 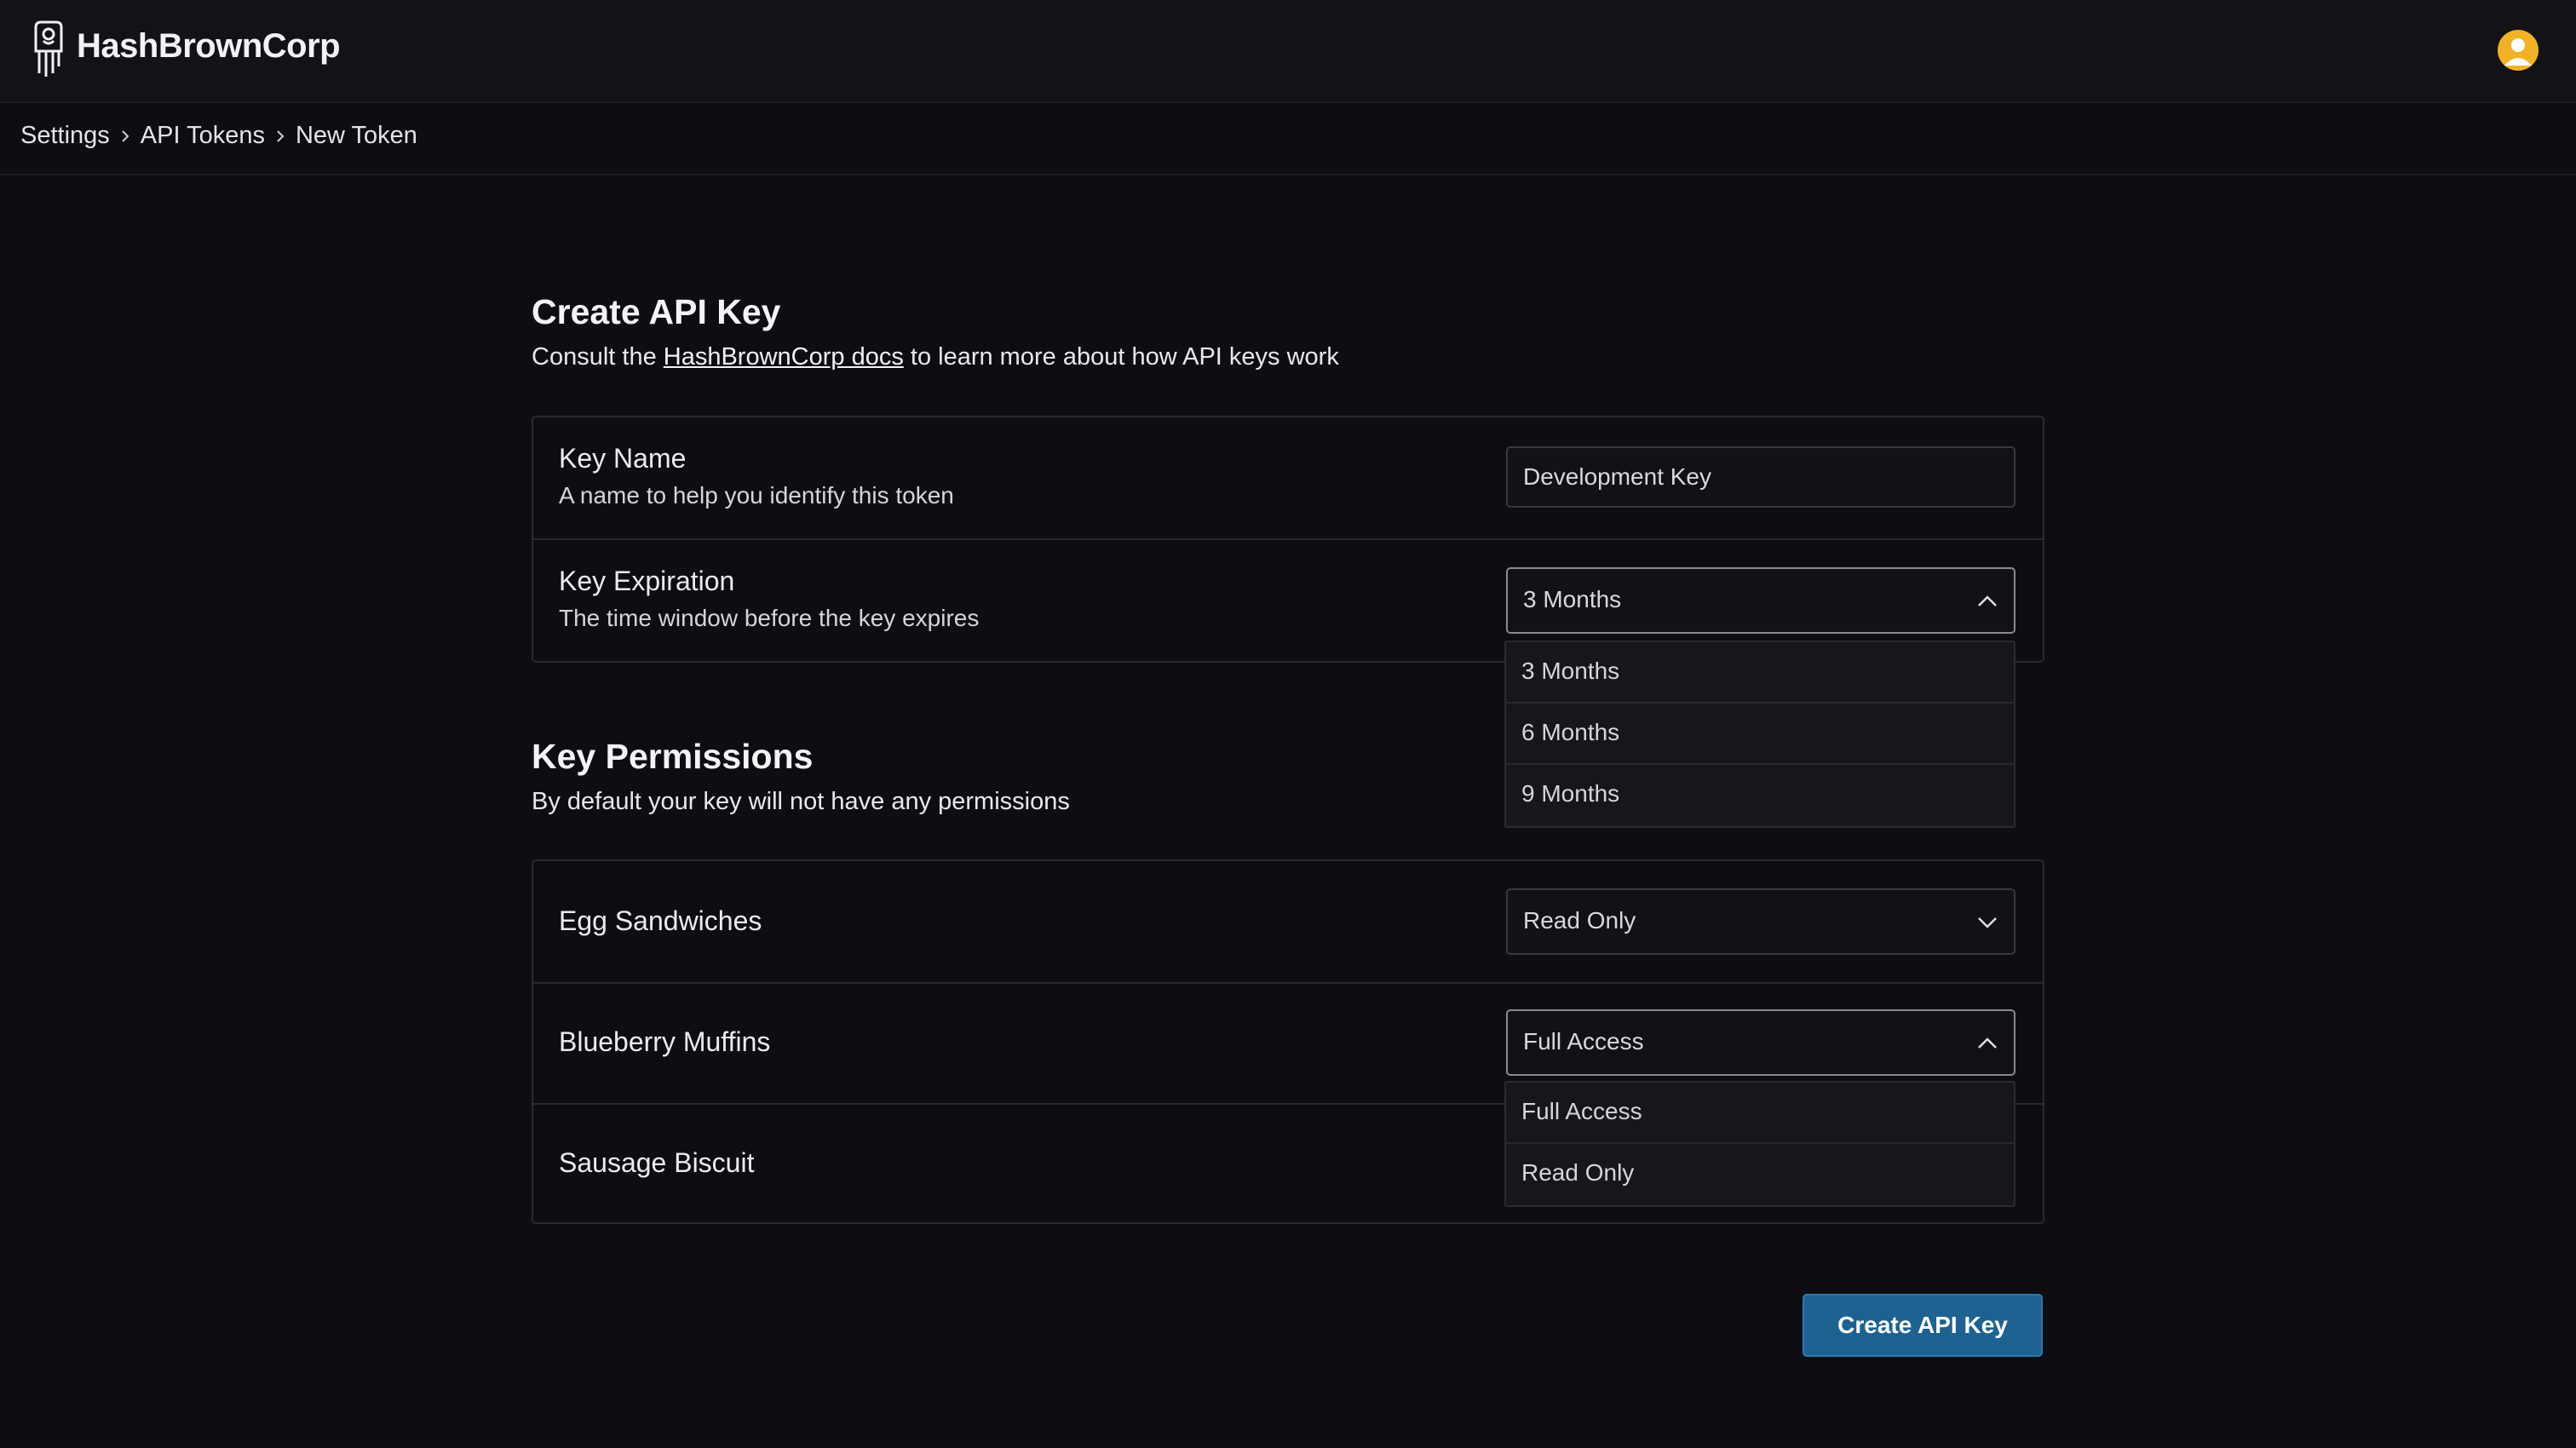 What do you see at coordinates (784, 357) in the screenshot?
I see `docs-link: HashBrownCorp docs` at bounding box center [784, 357].